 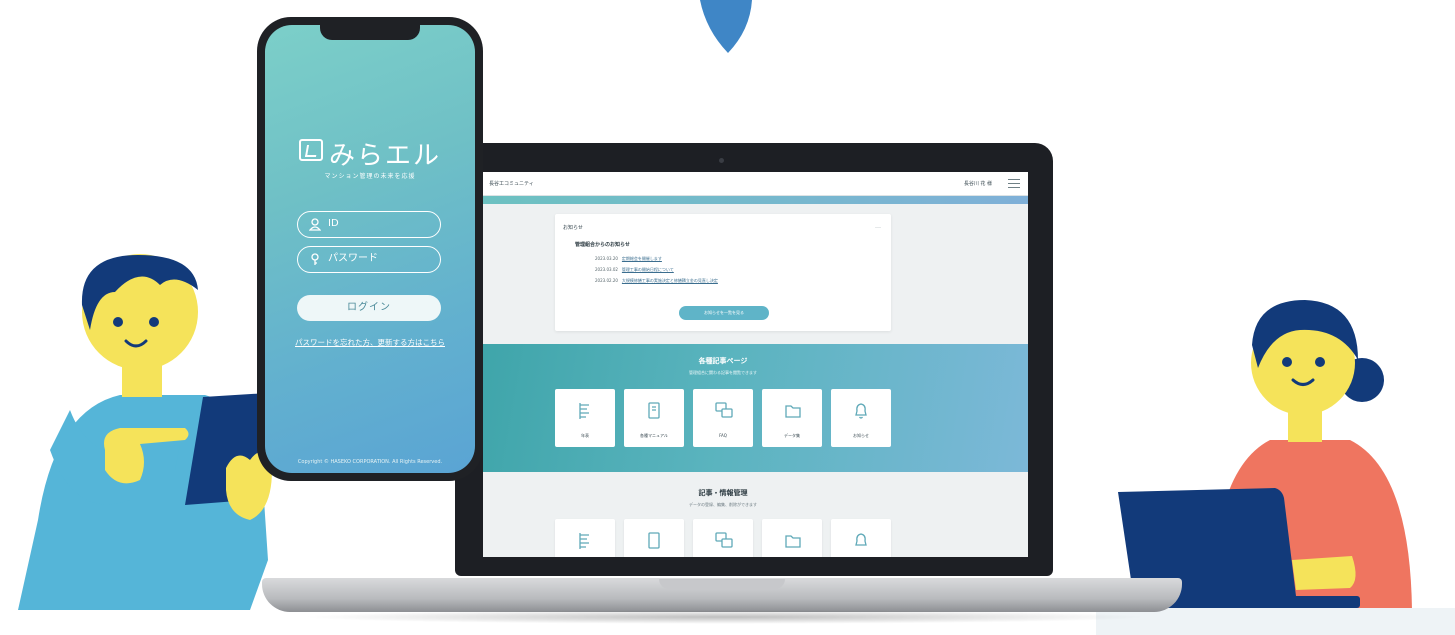 I want to click on tile-faq: FAQ, so click(x=723, y=418).